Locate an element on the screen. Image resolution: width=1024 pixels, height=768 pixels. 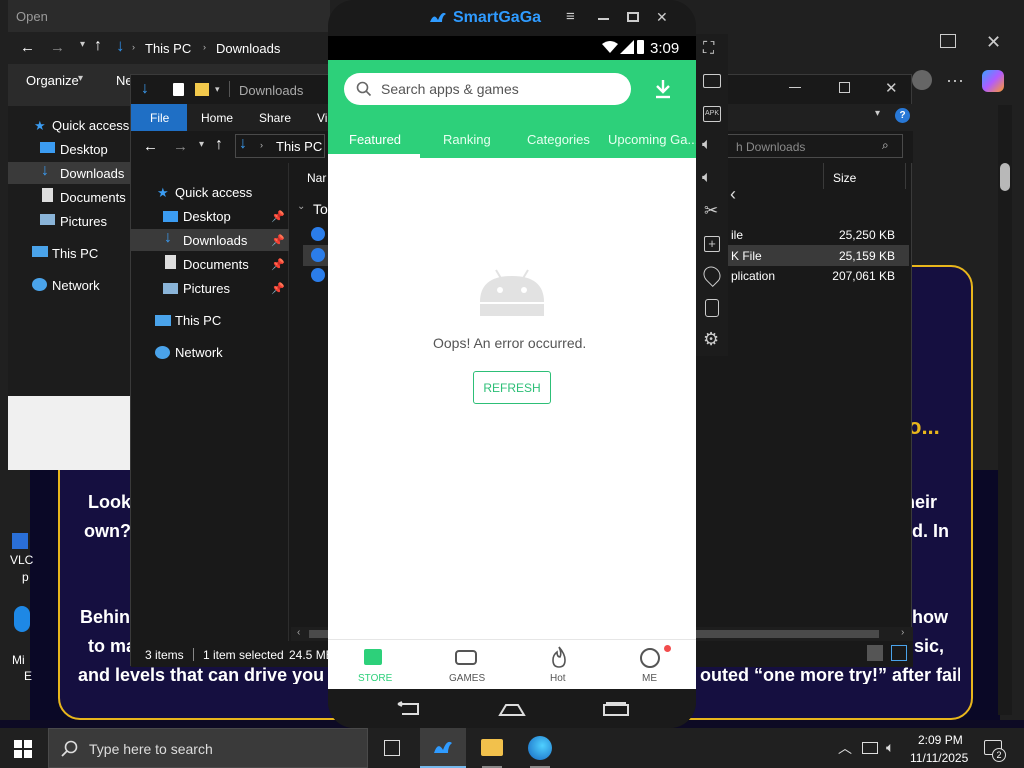
column-header-size: Size is located at coordinates (844, 178).